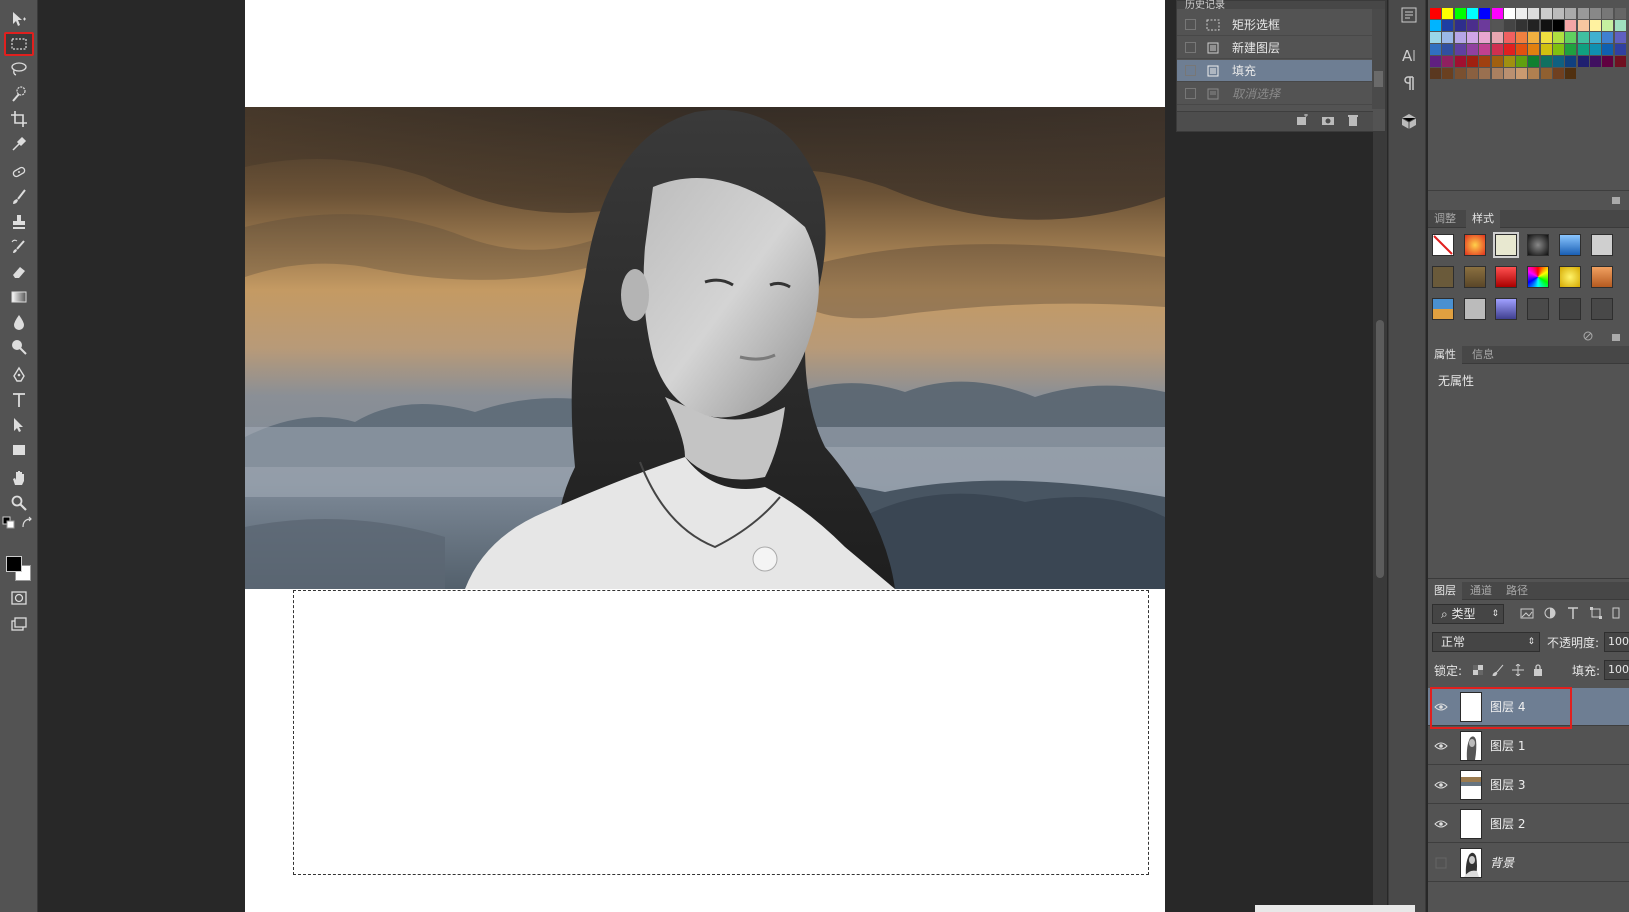 The image size is (1629, 912). I want to click on default-colors-icon, so click(9, 523).